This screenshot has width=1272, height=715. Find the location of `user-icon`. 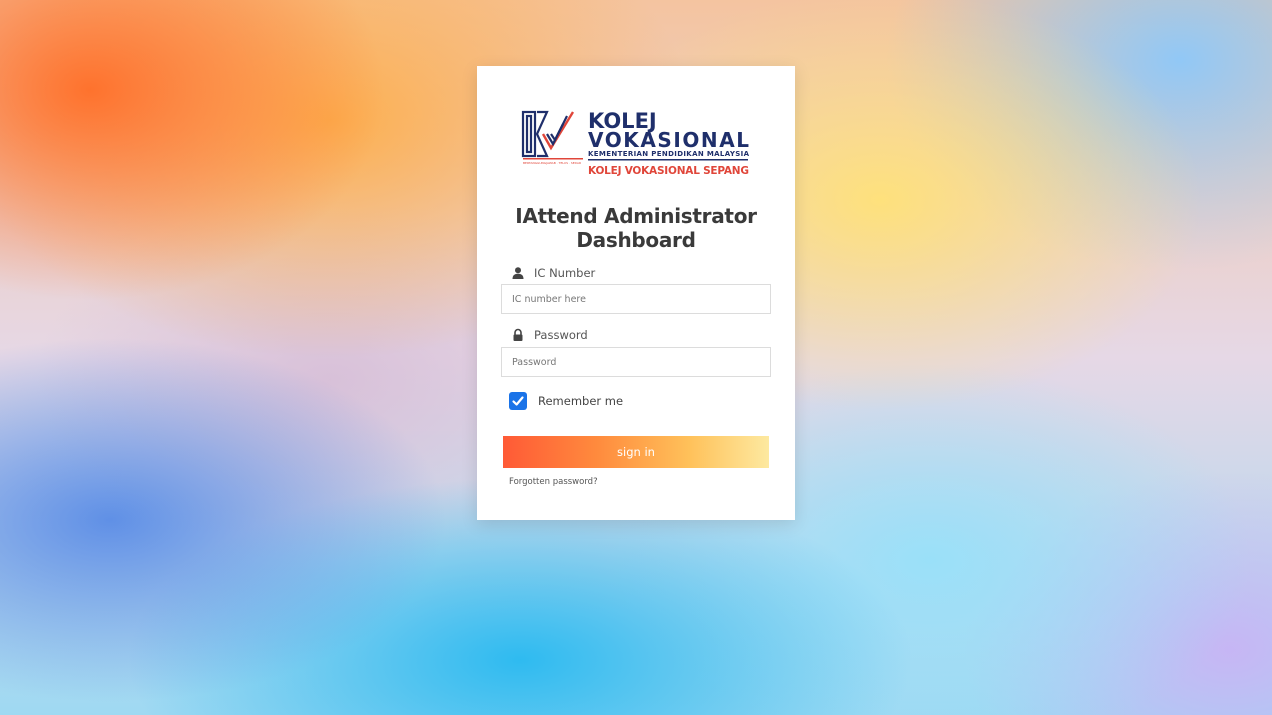

user-icon is located at coordinates (518, 273).